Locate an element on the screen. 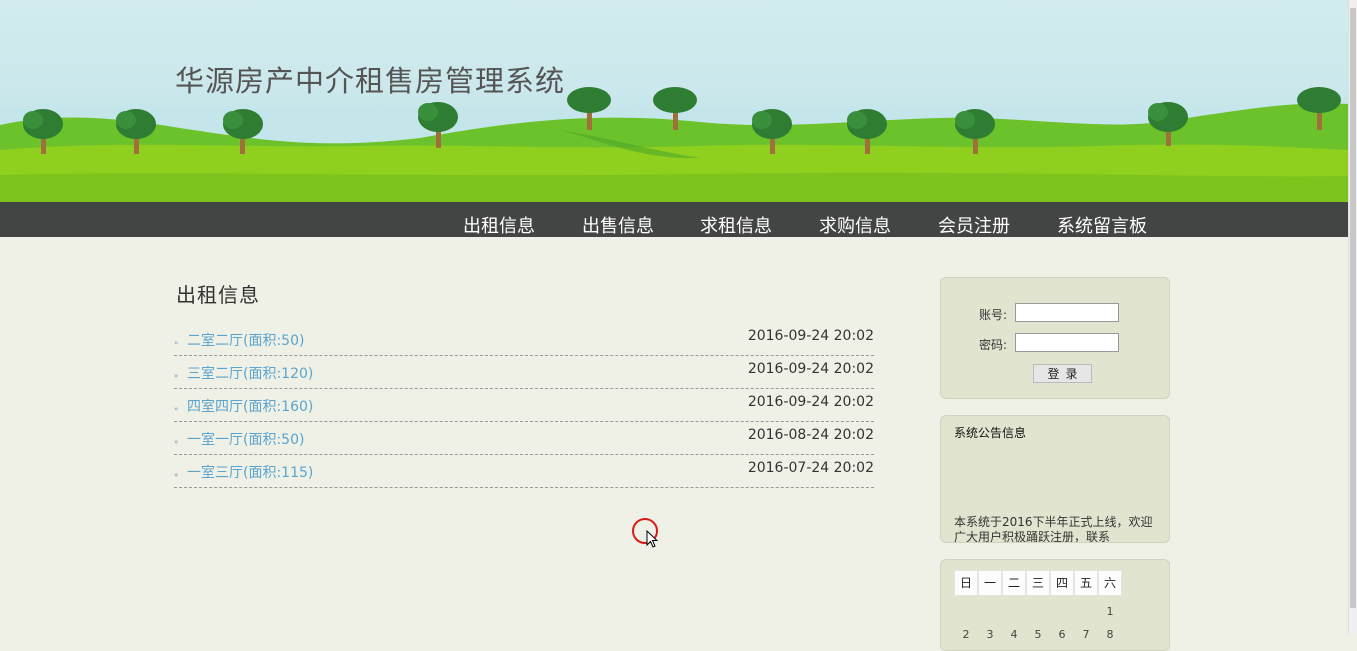 The height and width of the screenshot is (651, 1357). notice-title: 系统公告信息 is located at coordinates (990, 433).